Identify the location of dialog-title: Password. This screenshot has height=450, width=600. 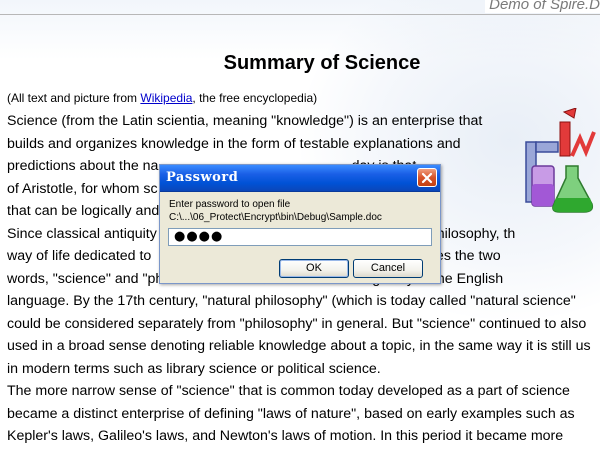
(202, 177).